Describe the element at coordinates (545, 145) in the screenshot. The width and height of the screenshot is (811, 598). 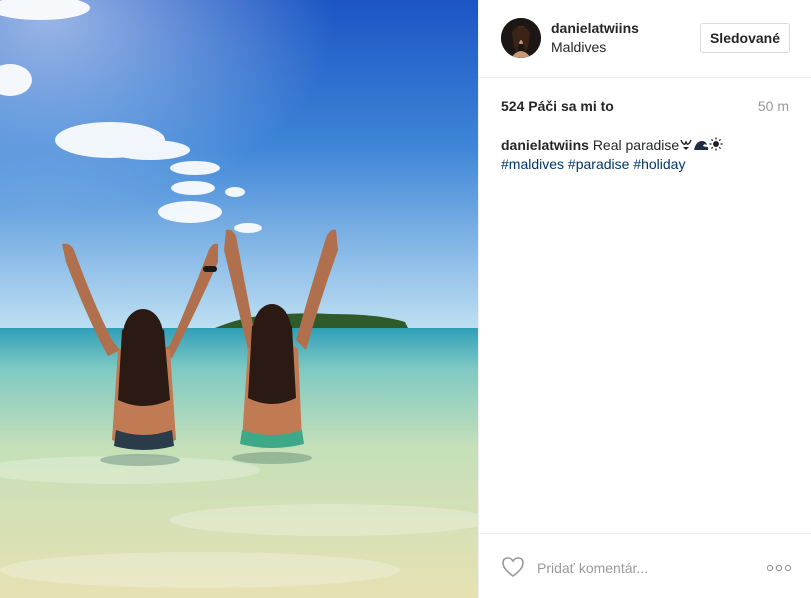
I see `caption-username: danielatwiins` at that location.